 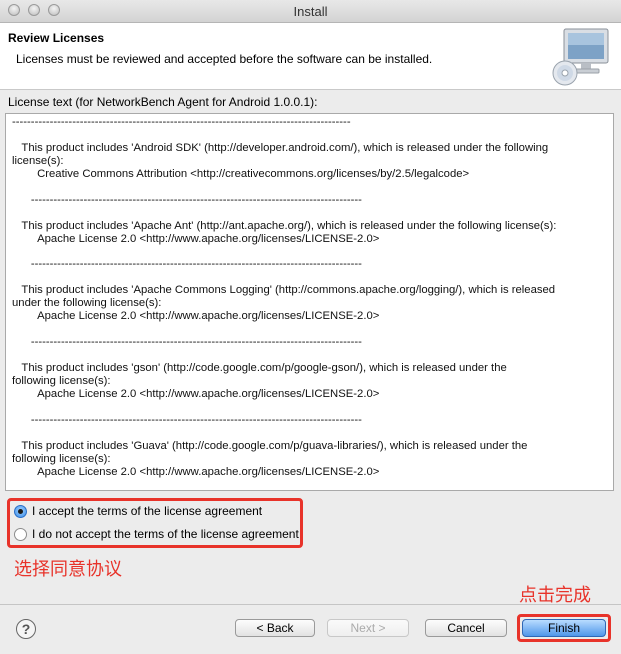 I want to click on title-bar: Install, so click(x=310, y=11).